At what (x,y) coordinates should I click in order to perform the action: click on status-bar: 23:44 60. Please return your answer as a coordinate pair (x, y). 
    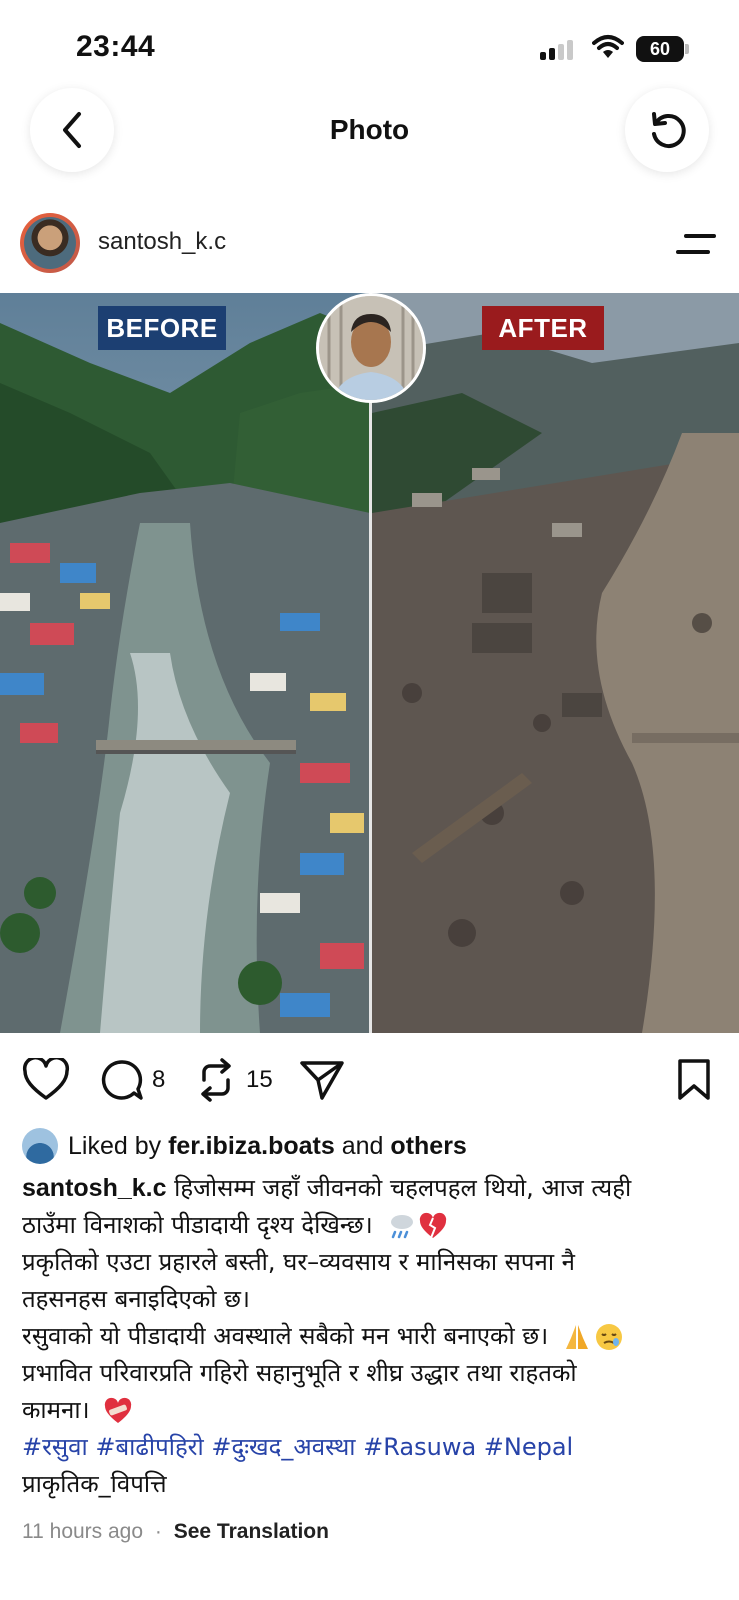
    Looking at the image, I should click on (369, 45).